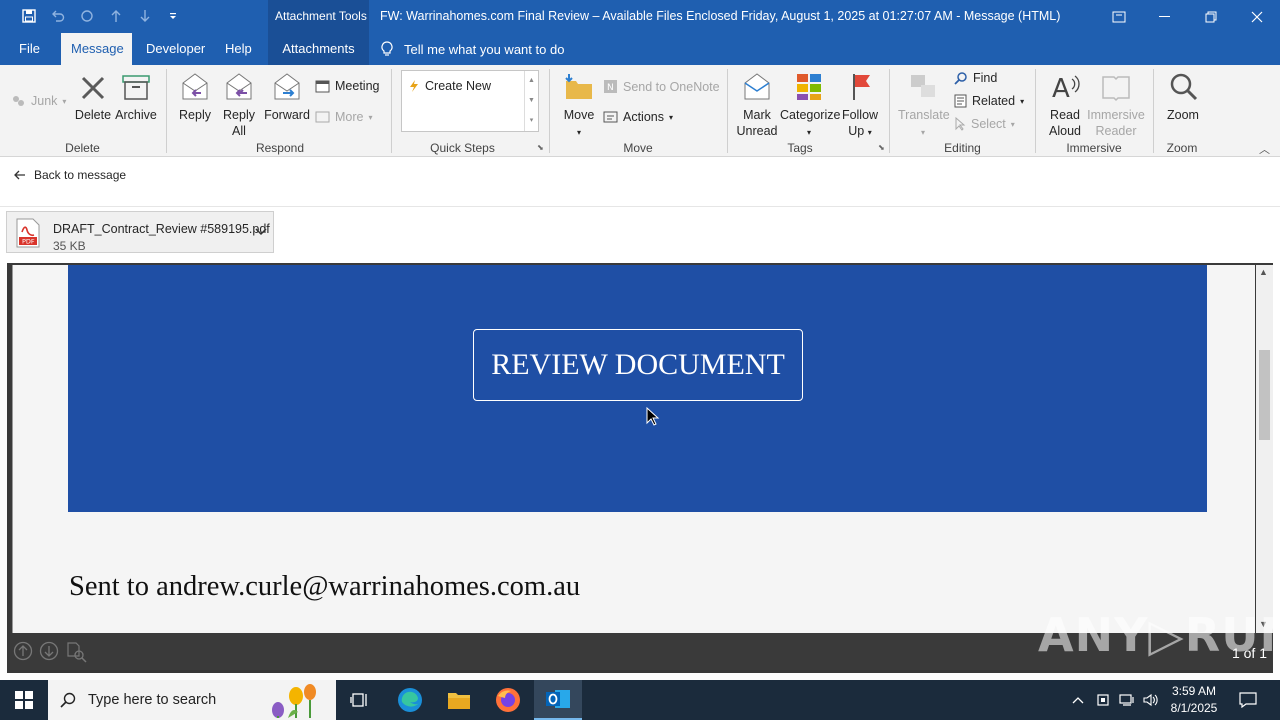  What do you see at coordinates (322, 117) in the screenshot?
I see `more-icon` at bounding box center [322, 117].